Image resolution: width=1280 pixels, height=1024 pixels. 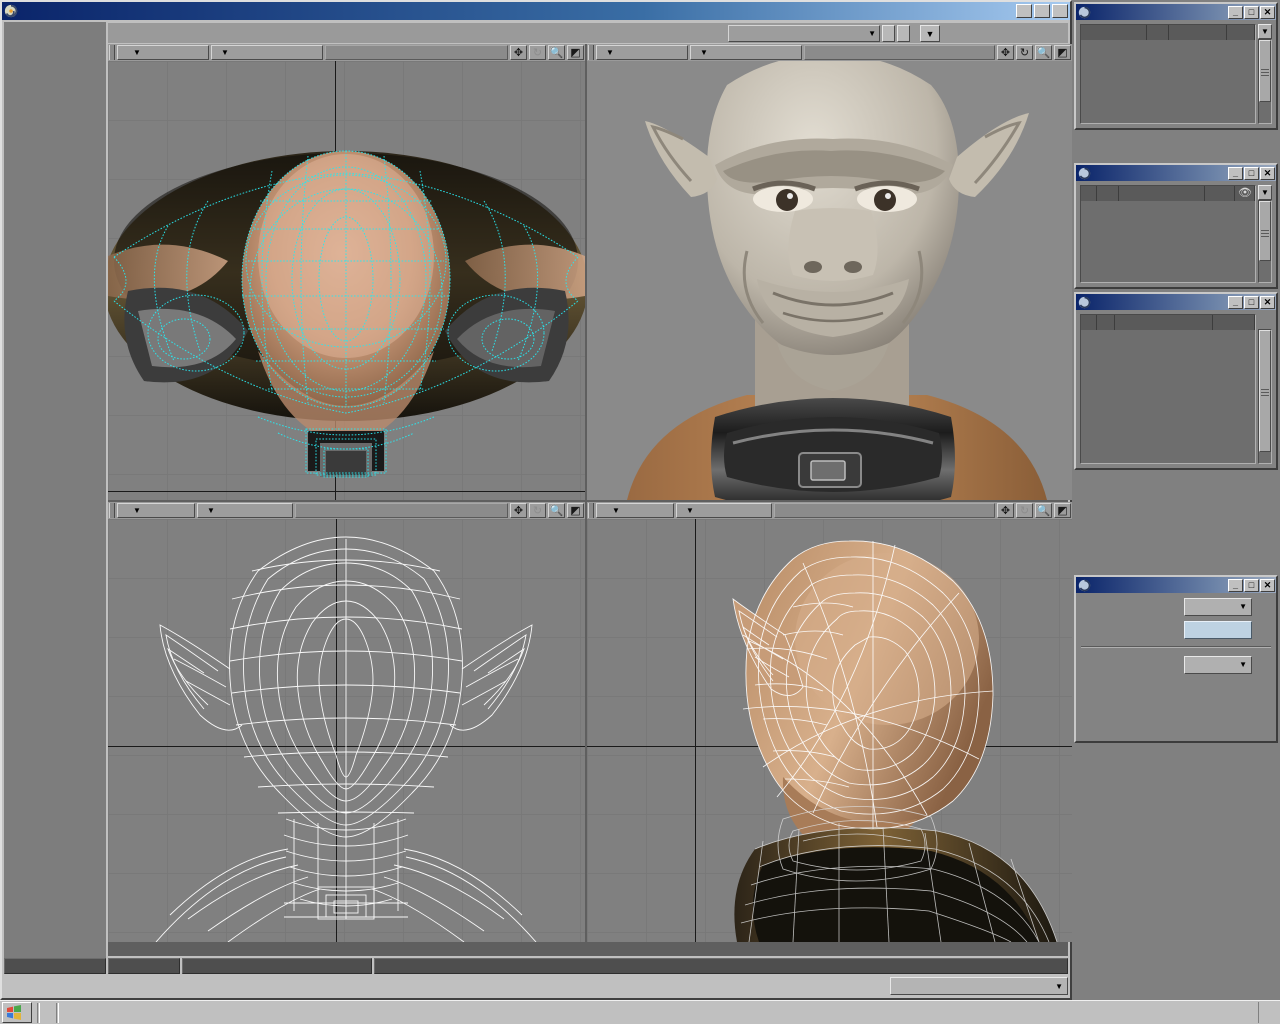 I want to click on layers-table: 👁, so click(x=1168, y=234).